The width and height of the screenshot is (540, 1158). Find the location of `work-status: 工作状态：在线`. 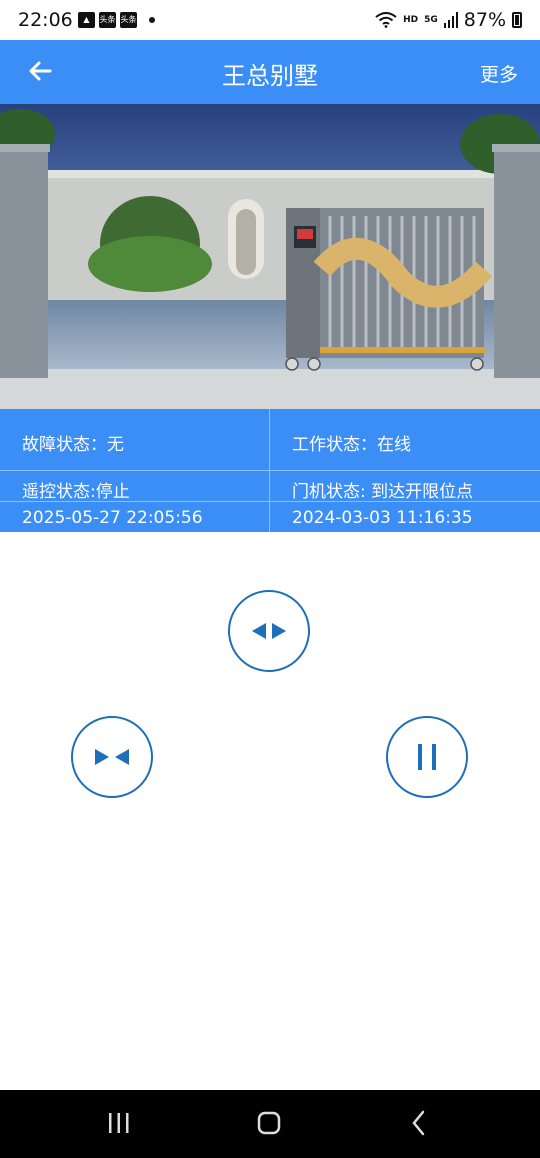

work-status: 工作状态：在线 is located at coordinates (351, 445).